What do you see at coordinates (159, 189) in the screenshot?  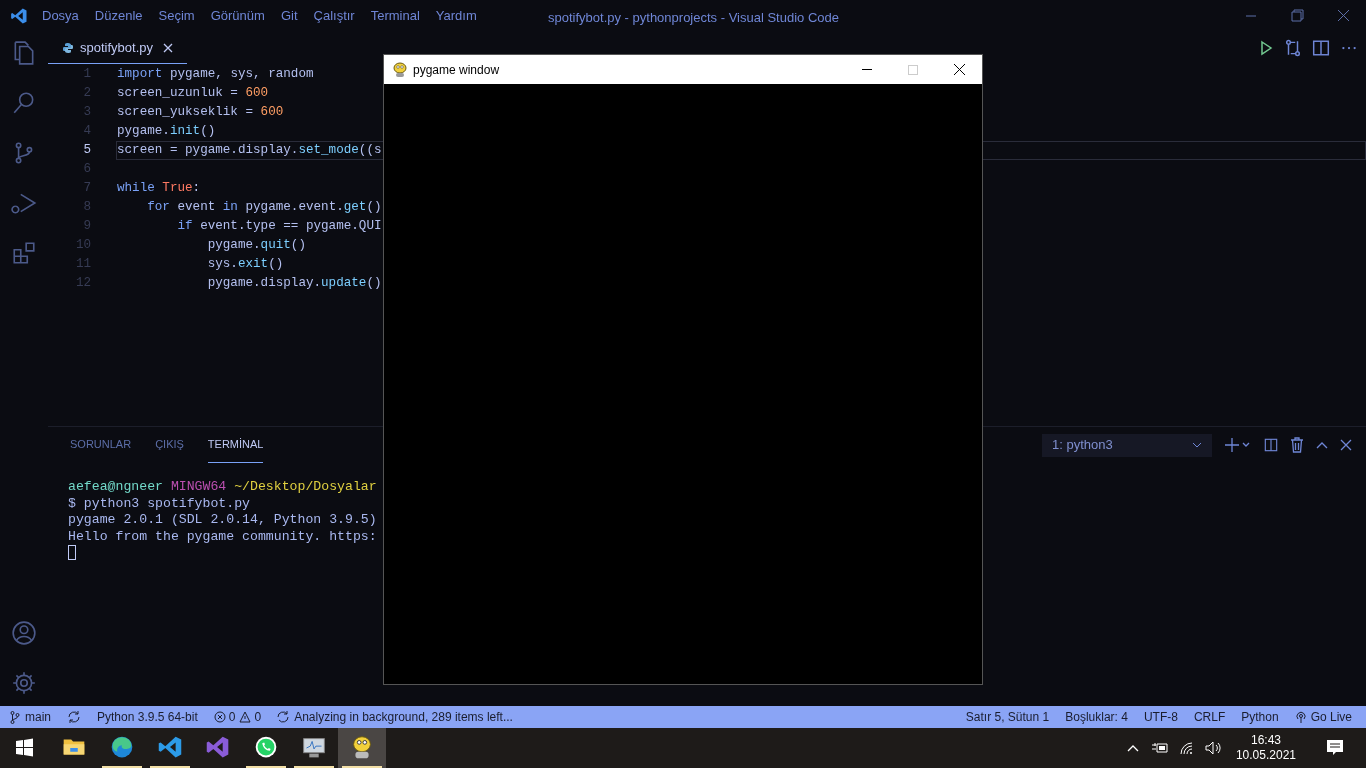 I see `code-line: while True:` at bounding box center [159, 189].